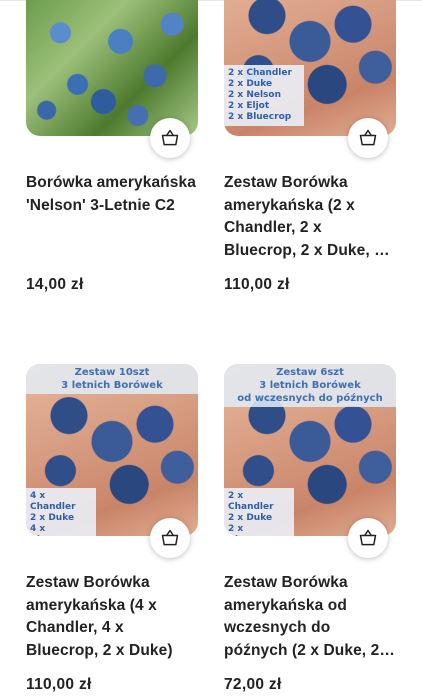 This screenshot has width=422, height=699. Describe the element at coordinates (55, 284) in the screenshot. I see `product-price: 14,00 zł` at that location.